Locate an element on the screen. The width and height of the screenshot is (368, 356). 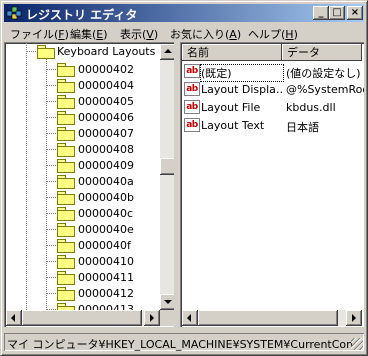
title-bar: レジストリ エディタ _ □ × is located at coordinates (184, 13).